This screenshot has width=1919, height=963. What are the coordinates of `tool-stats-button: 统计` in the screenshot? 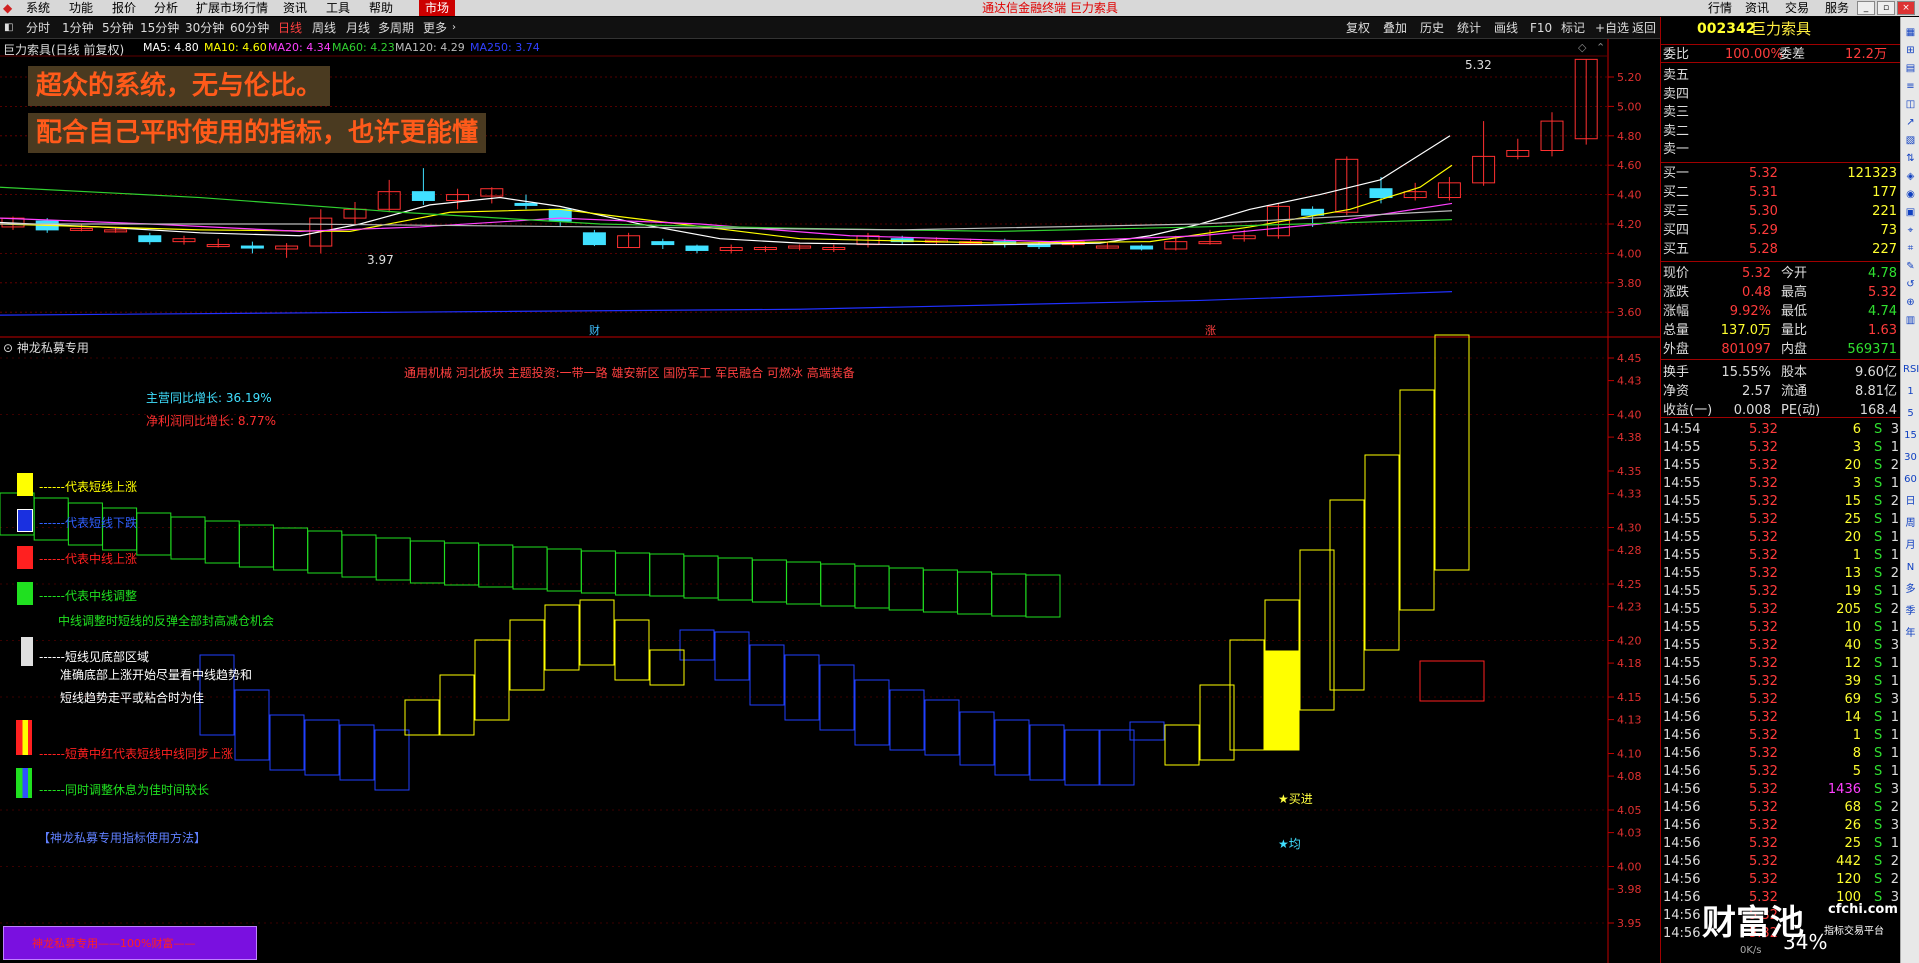 It's located at (1469, 28).